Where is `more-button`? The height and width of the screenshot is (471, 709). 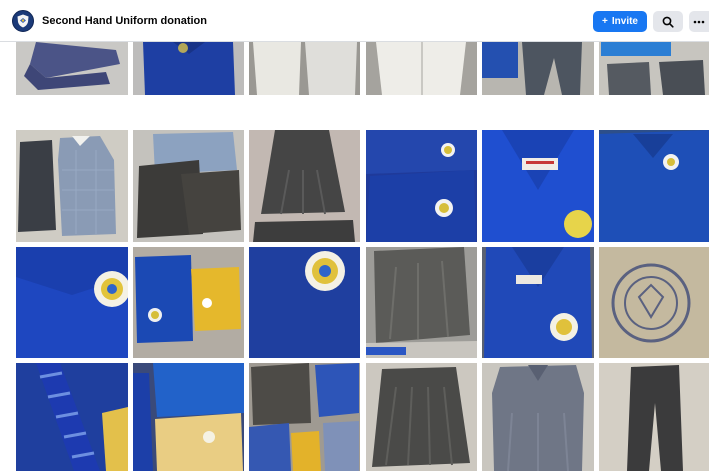
more-button is located at coordinates (699, 21).